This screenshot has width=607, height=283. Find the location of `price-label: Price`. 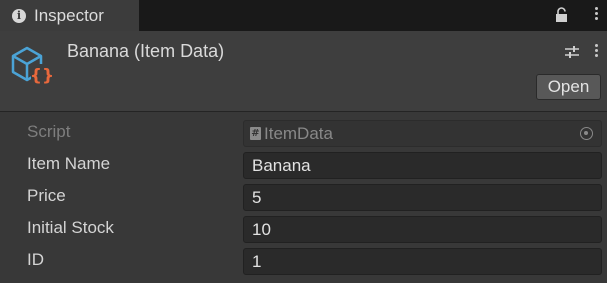

price-label: Price is located at coordinates (46, 195).